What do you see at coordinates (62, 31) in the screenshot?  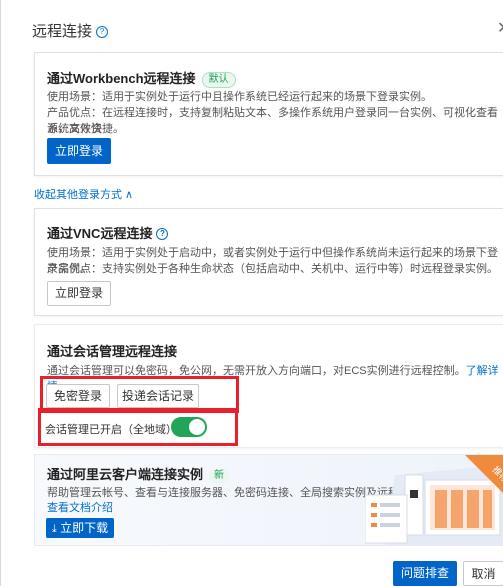 I see `dialog-title-text: 远程连接` at bounding box center [62, 31].